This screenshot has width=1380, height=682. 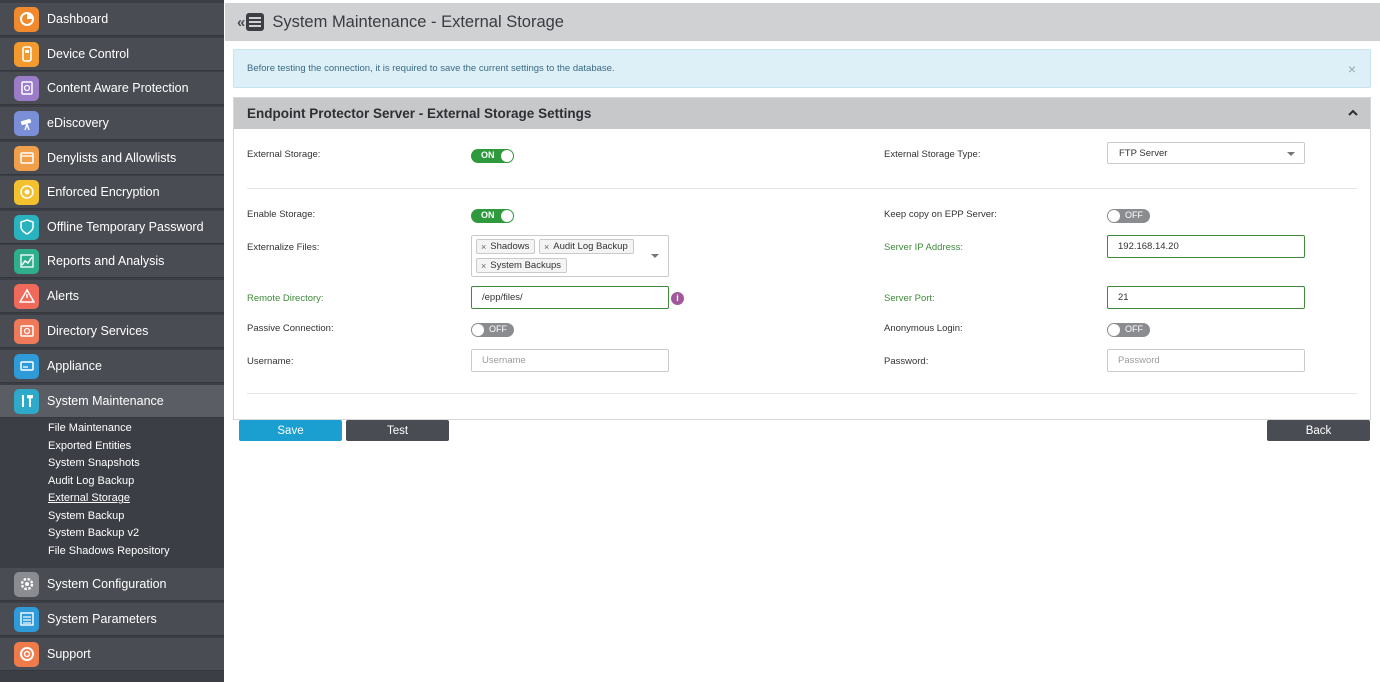 I want to click on external-storage-type-value: FTP Server, so click(x=1143, y=153).